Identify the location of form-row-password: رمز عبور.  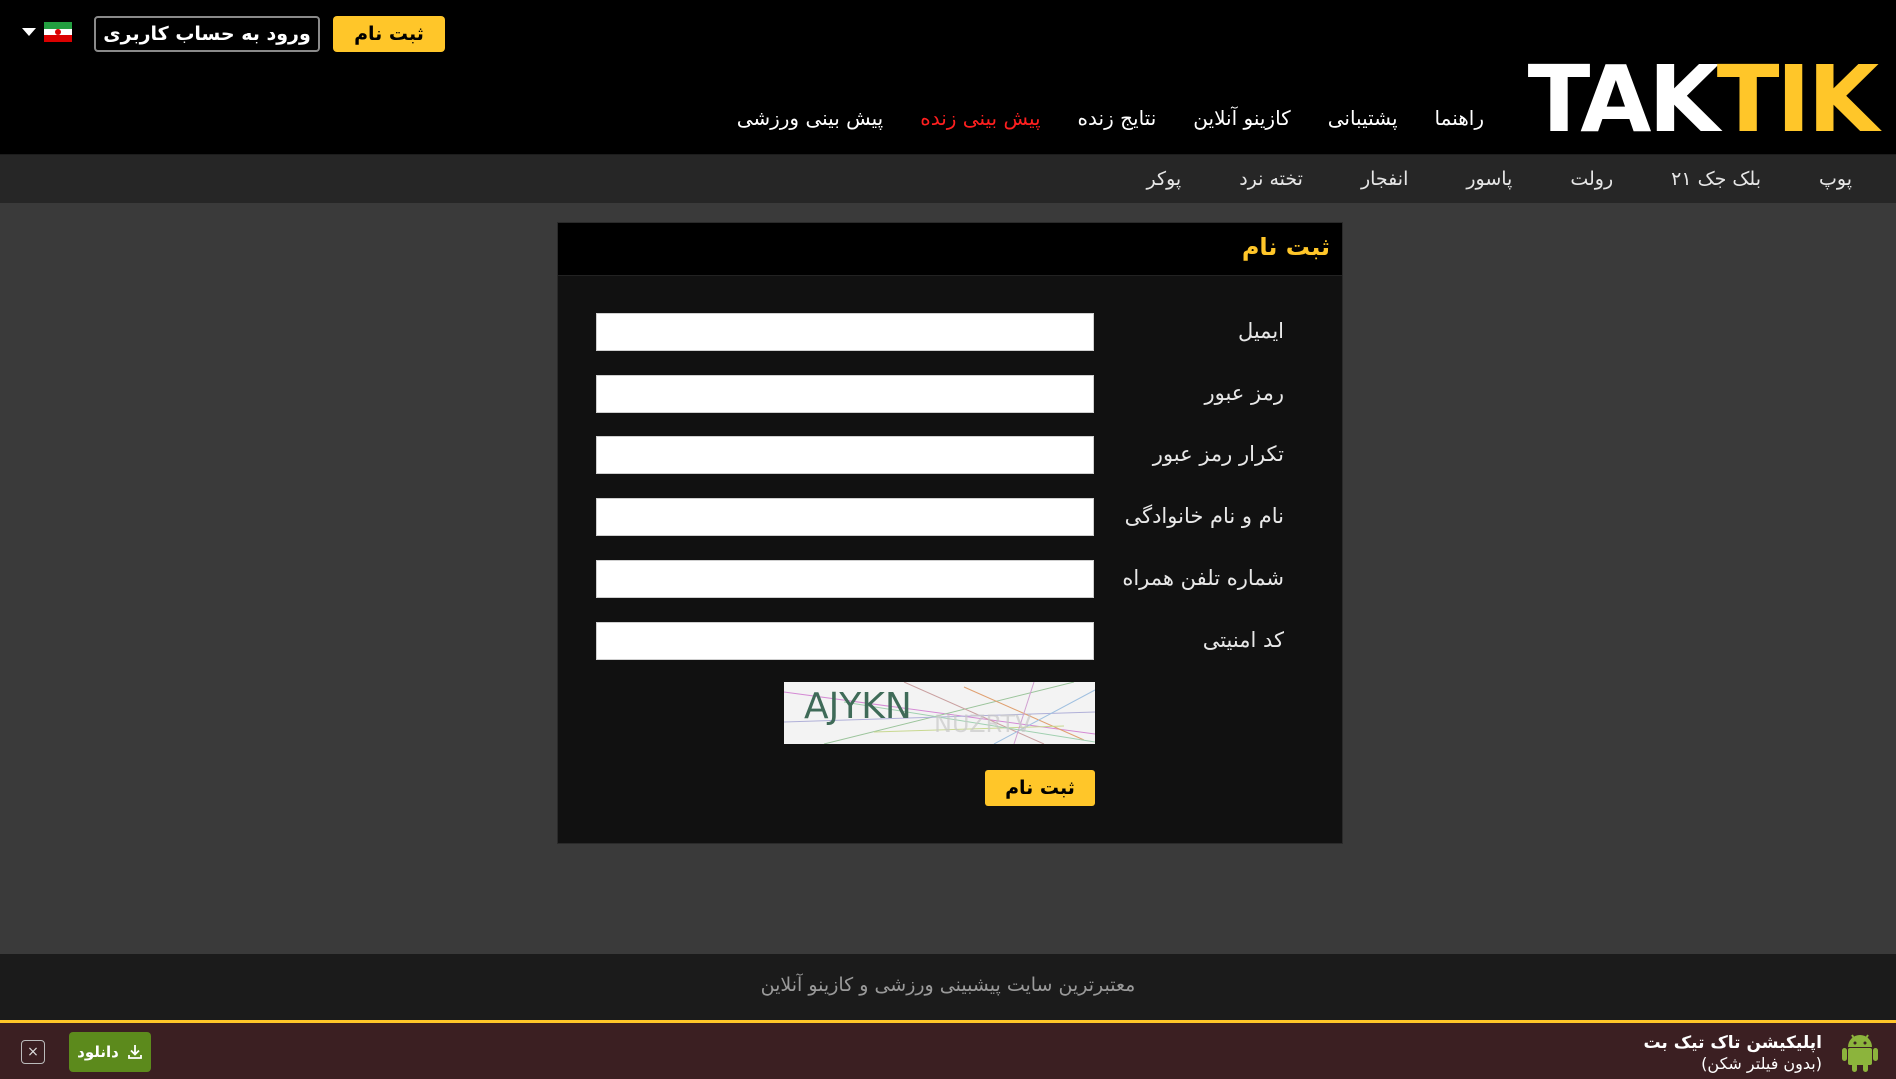
(951, 395).